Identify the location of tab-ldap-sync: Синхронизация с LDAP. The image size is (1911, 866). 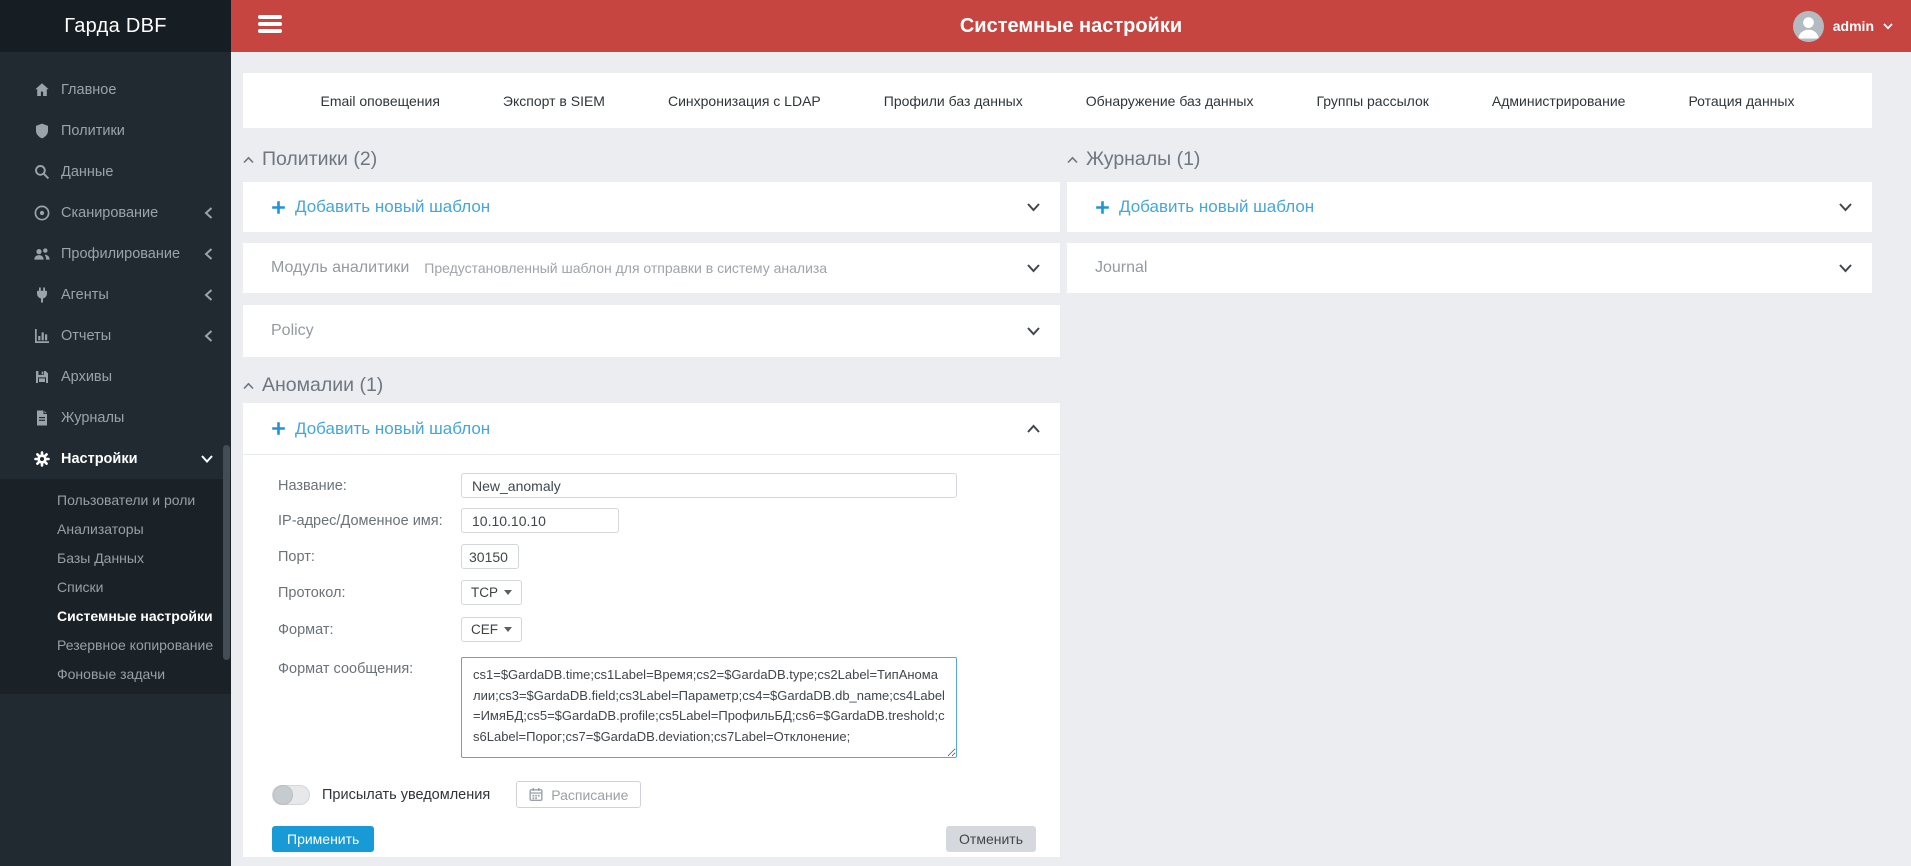
(744, 101).